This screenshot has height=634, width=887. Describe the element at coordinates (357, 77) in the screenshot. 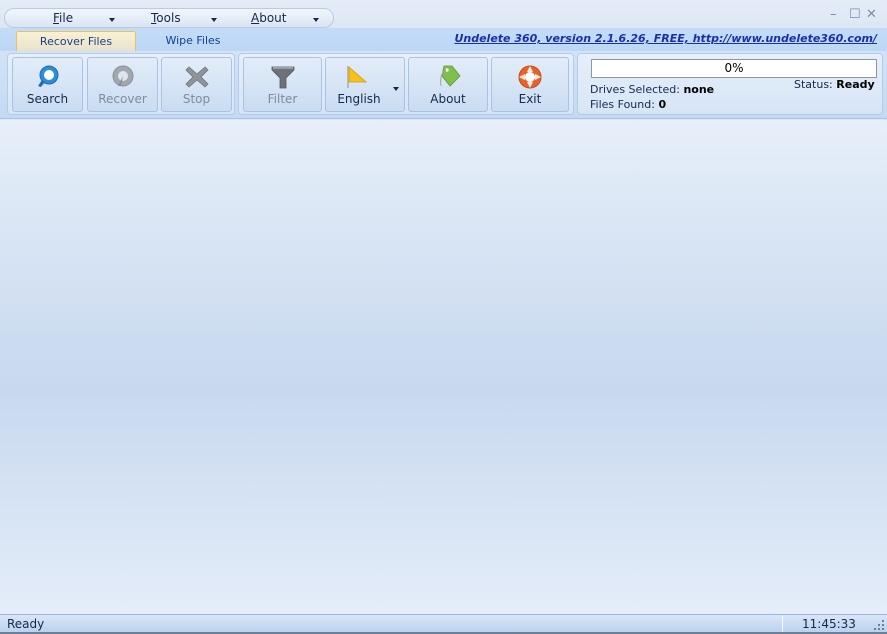

I see `flag-icon` at that location.